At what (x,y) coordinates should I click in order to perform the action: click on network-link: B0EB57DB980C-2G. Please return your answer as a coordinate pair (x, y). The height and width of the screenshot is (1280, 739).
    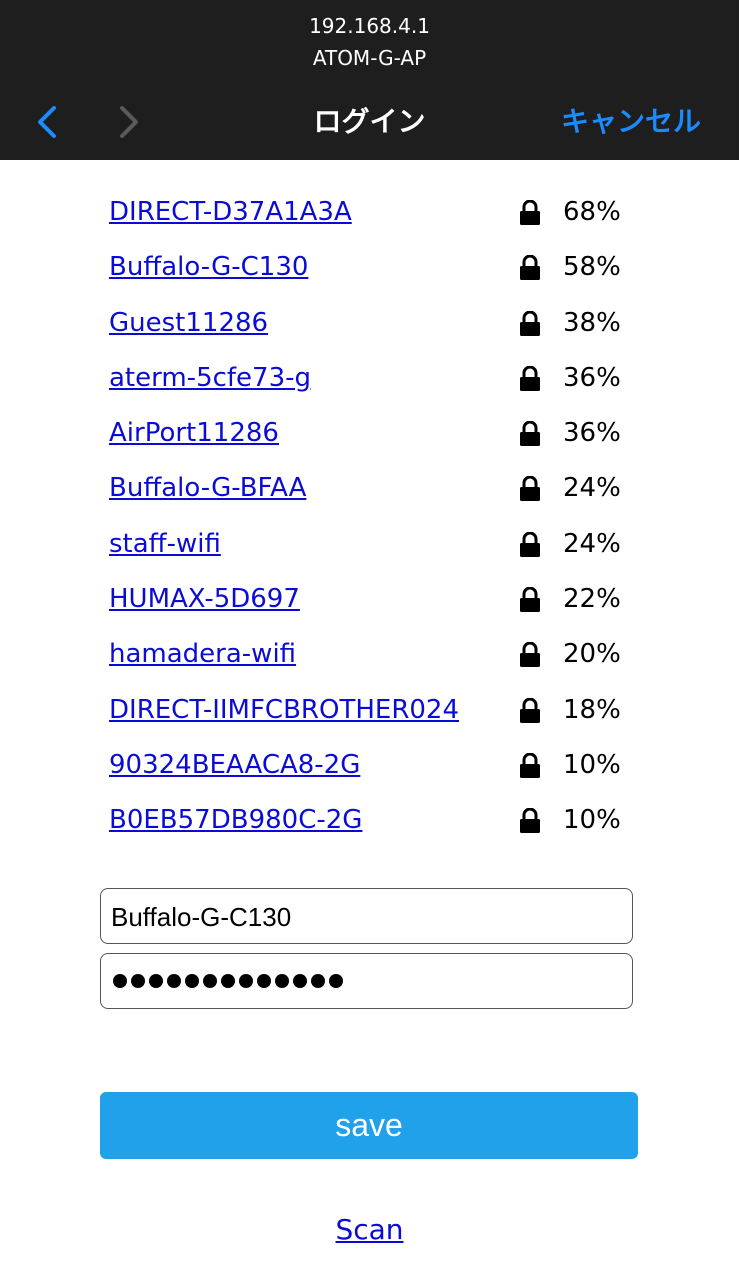
    Looking at the image, I should click on (235, 820).